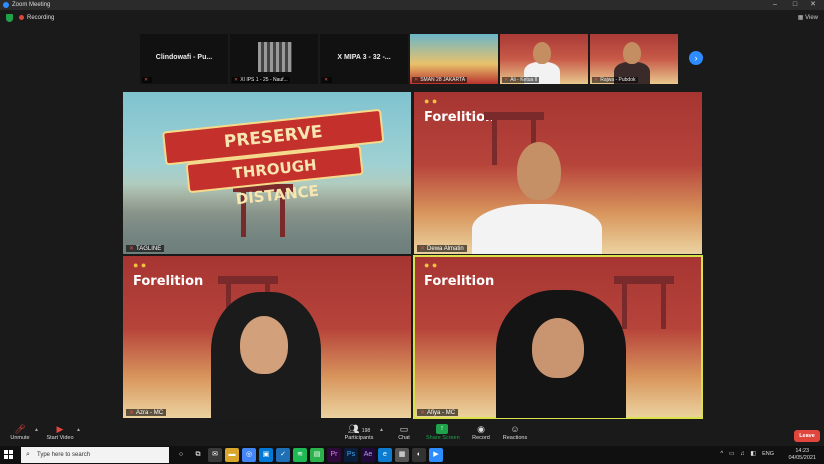 This screenshot has height=464, width=824. Describe the element at coordinates (9, 455) in the screenshot. I see `windows-start-icon` at that location.